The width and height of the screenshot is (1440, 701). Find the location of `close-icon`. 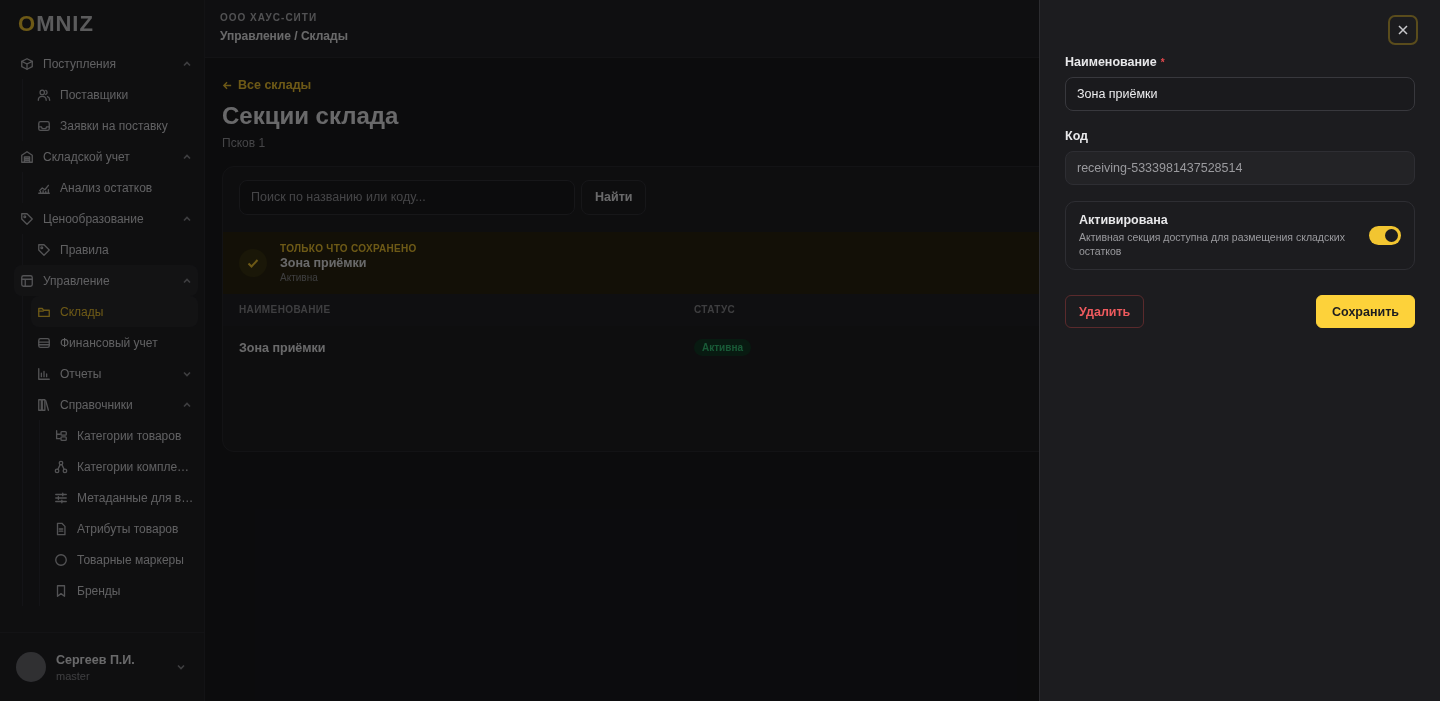

close-icon is located at coordinates (1403, 30).